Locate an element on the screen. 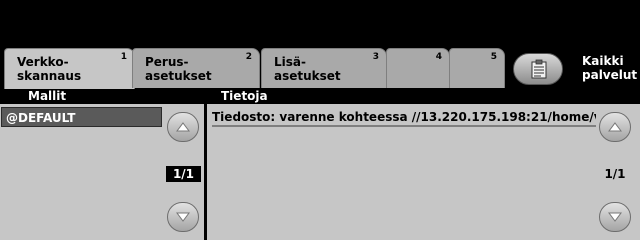 Image resolution: width=640 pixels, height=240 pixels. info-header: Tietoja is located at coordinates (423, 96).